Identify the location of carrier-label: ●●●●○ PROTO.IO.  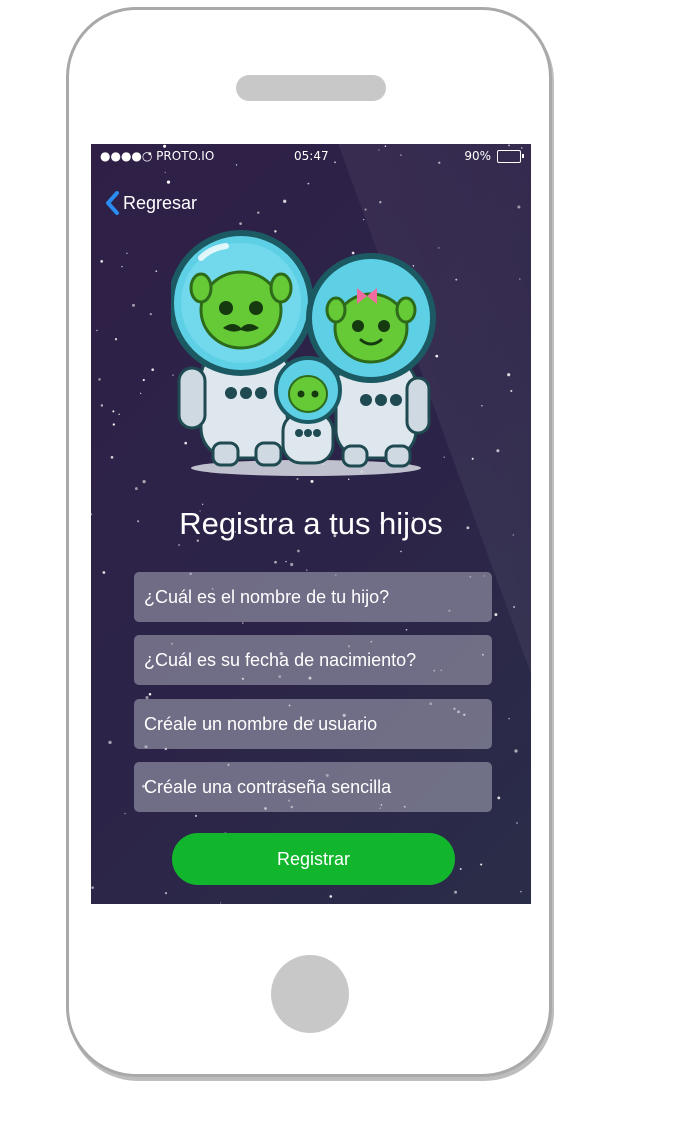
(157, 156).